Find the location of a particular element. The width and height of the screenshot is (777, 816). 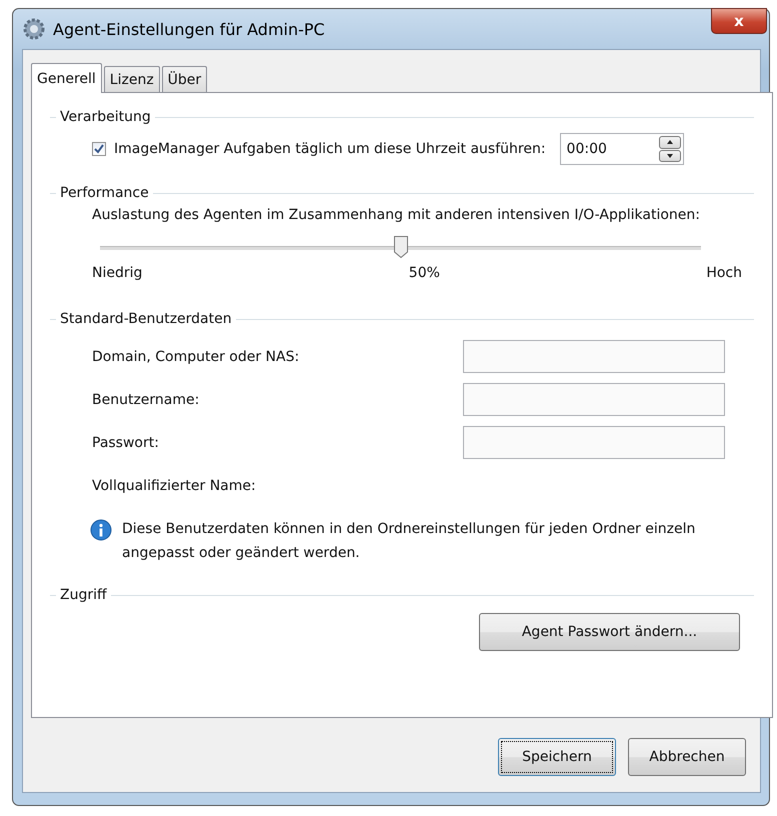

field-label: Benutzername: is located at coordinates (146, 400).